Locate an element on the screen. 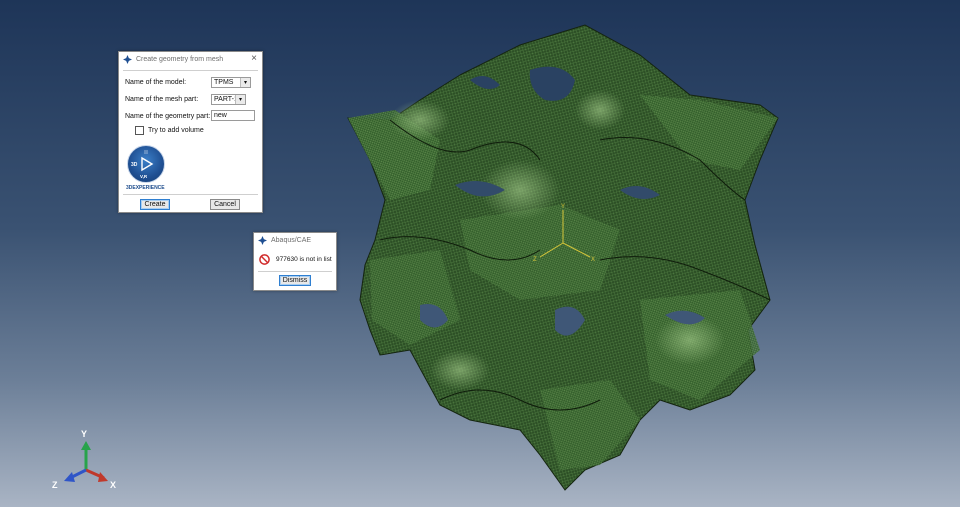 Image resolution: width=960 pixels, height=507 pixels. 3dexperience-logo: 3D V,R is located at coordinates (146, 164).